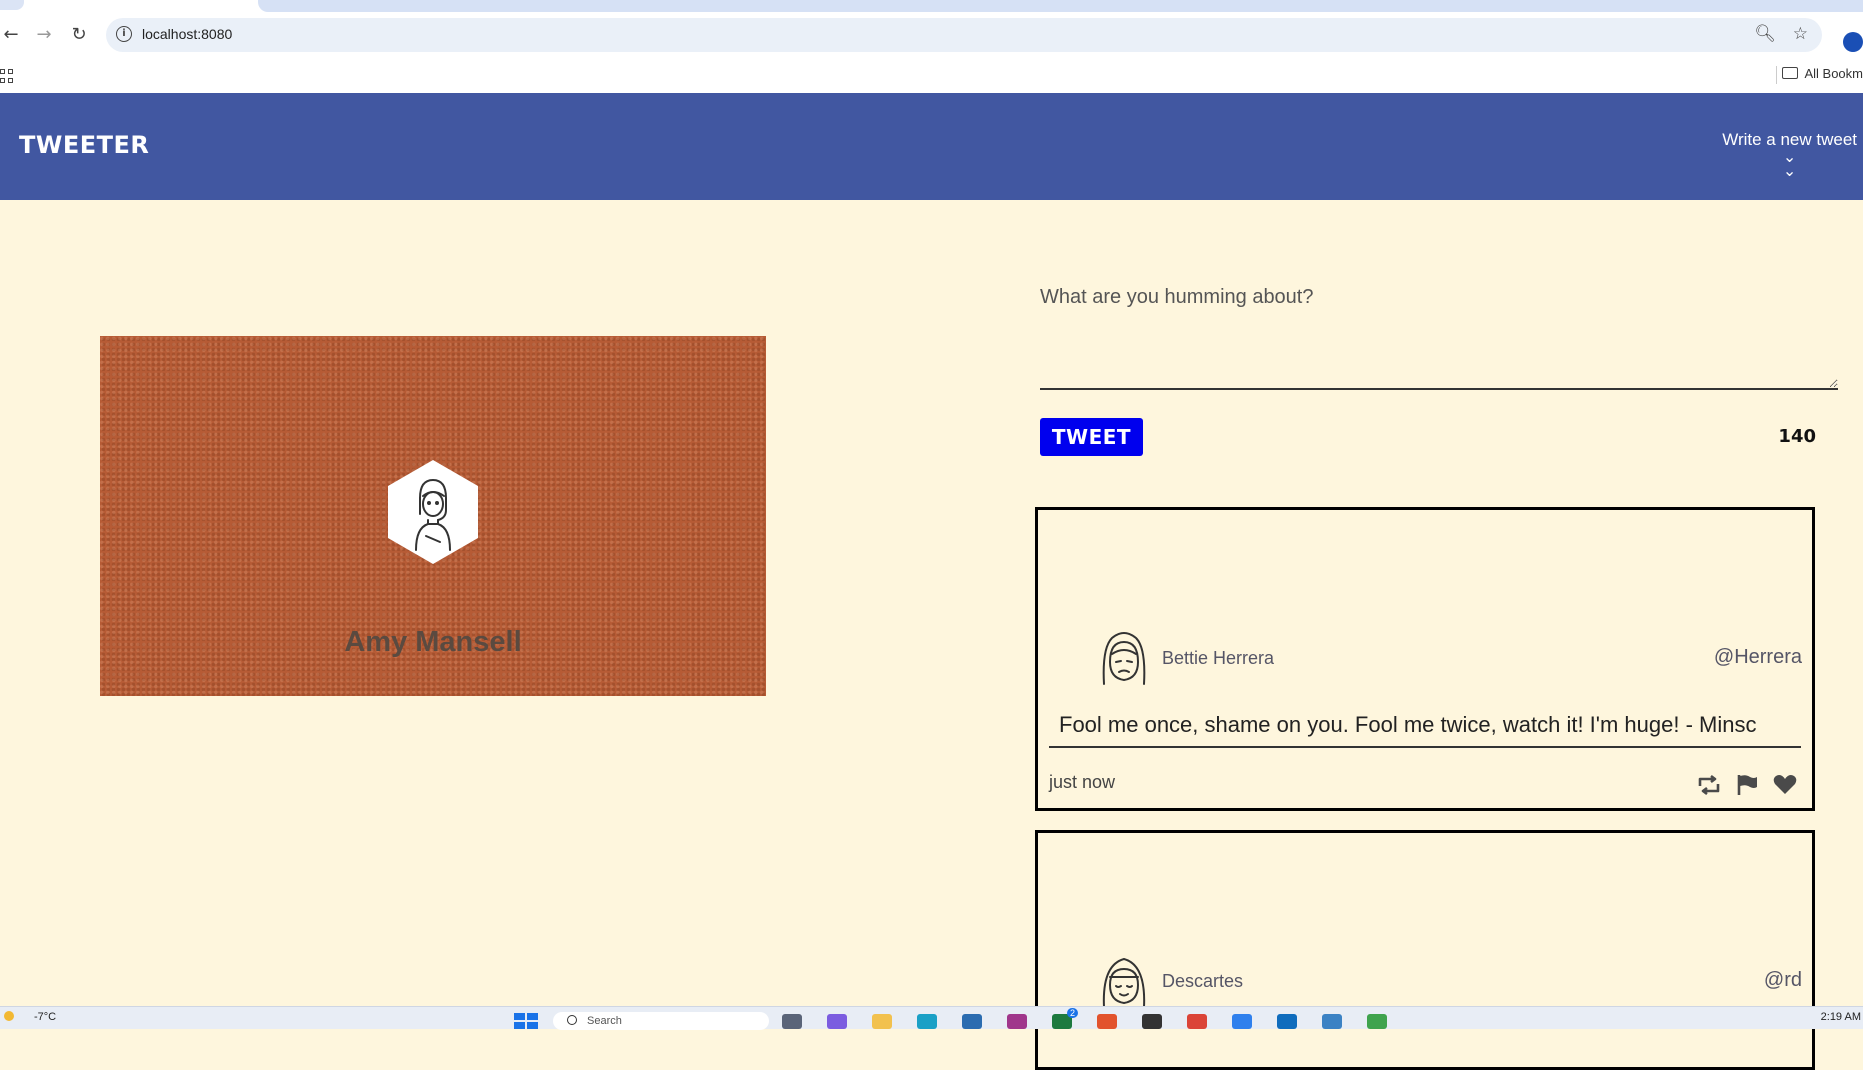 Image resolution: width=1863 pixels, height=1070 pixels. I want to click on excel-icon: 2, so click(1065, 1018).